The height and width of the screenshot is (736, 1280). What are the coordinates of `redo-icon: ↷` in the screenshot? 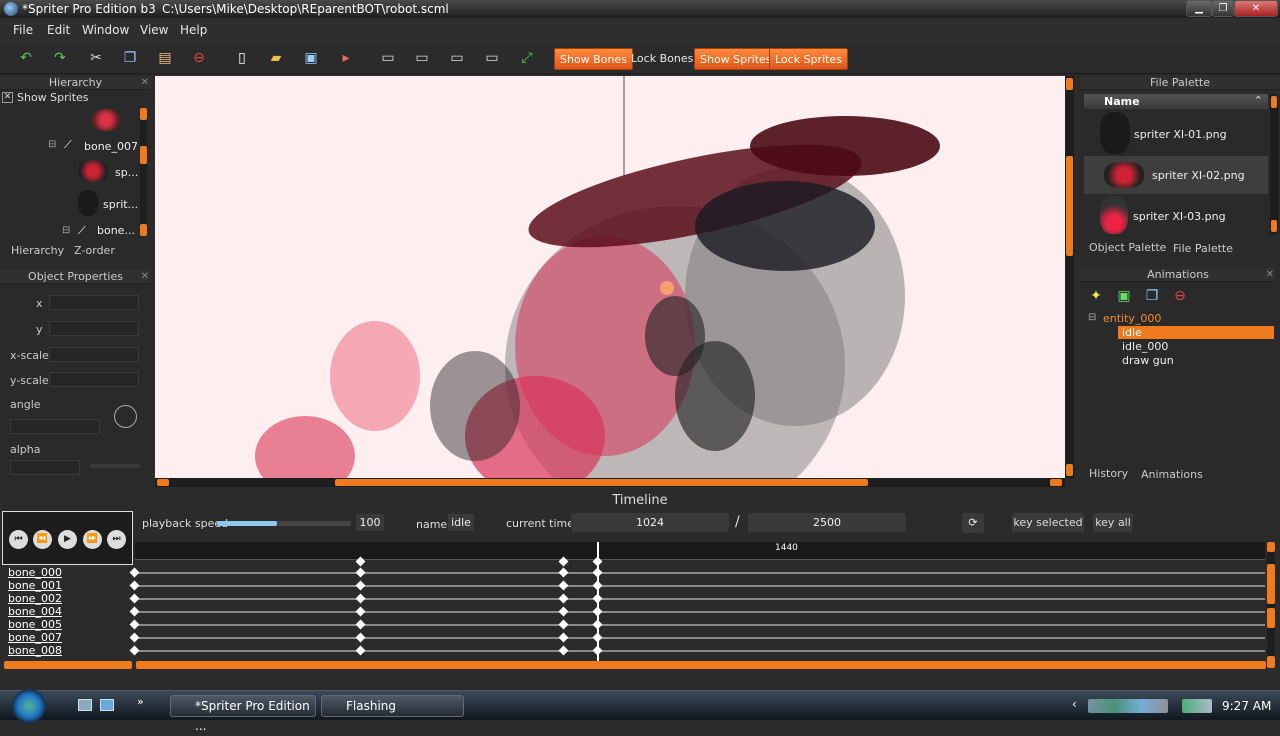 It's located at (60, 58).